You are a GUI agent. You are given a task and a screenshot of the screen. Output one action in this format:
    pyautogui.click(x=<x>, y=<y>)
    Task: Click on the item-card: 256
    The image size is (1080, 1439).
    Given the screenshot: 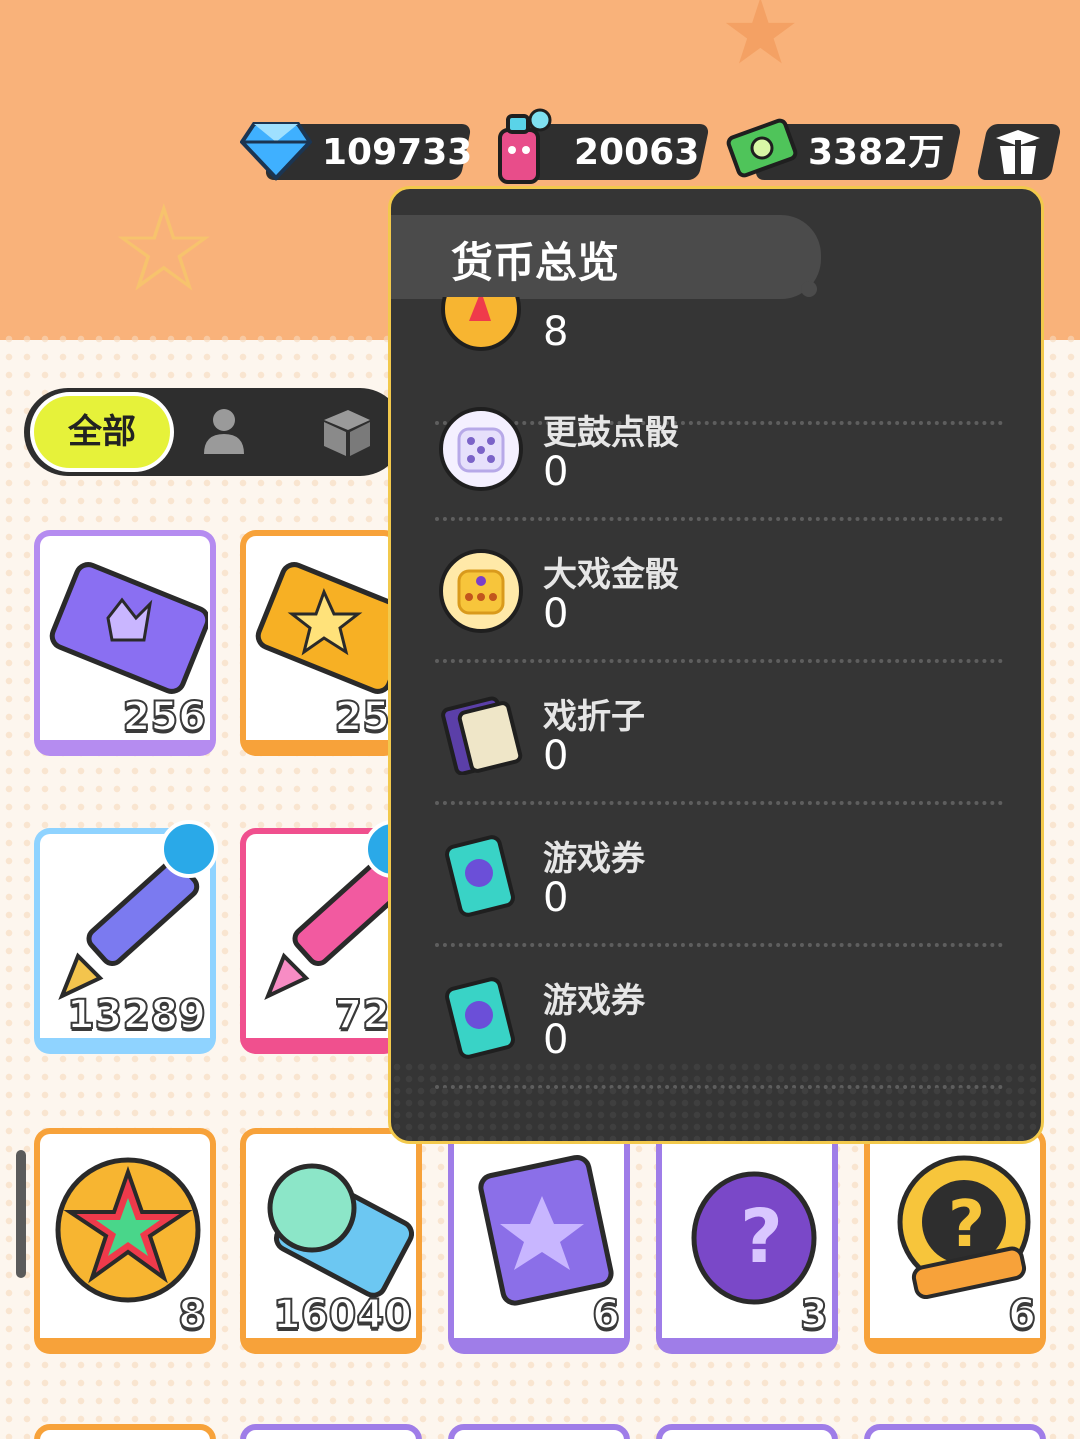 What is the action you would take?
    pyautogui.click(x=125, y=643)
    